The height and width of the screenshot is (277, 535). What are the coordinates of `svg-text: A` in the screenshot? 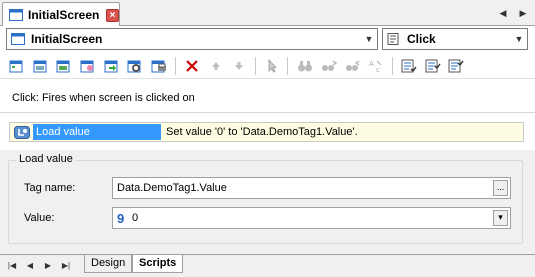 It's located at (371, 64).